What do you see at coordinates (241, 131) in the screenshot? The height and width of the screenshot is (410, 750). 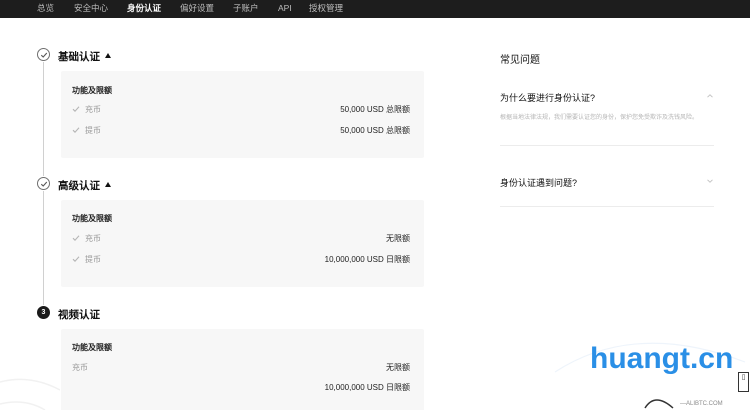 I see `limit-row: 提币 50,000 USD 总限额` at bounding box center [241, 131].